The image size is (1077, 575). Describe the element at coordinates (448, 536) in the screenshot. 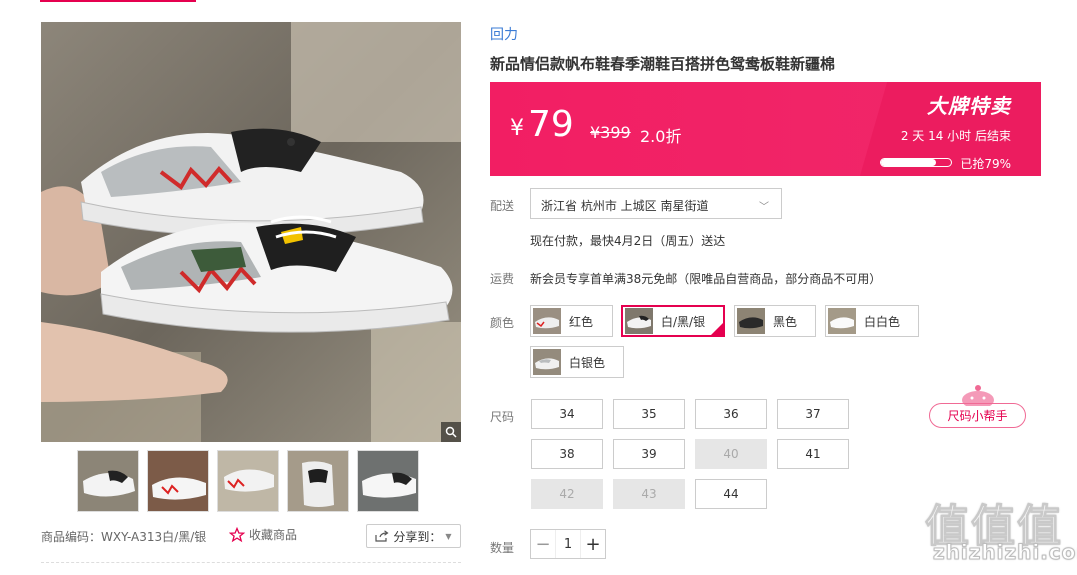

I see `caret-down-icon: ▼` at that location.